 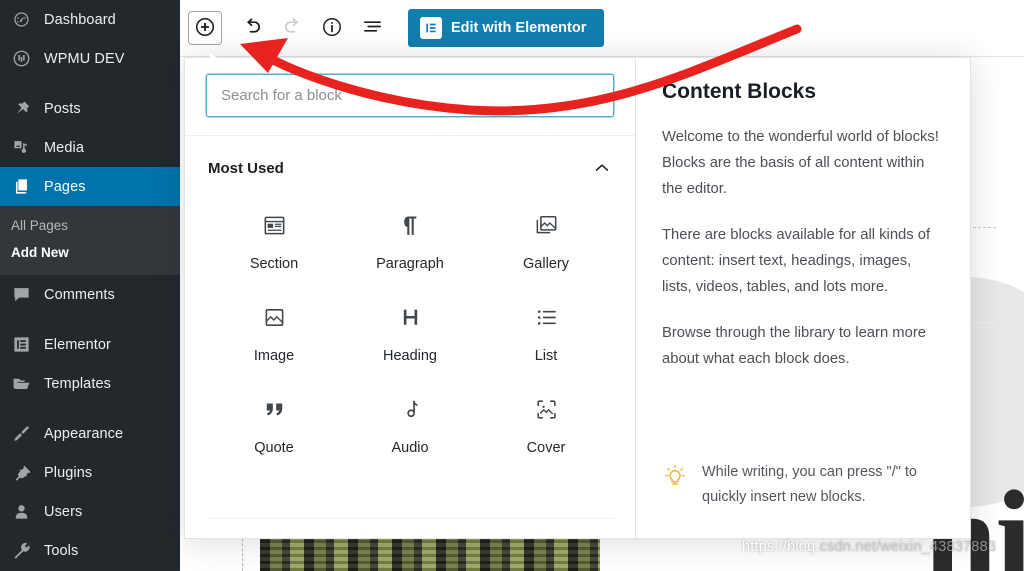 I want to click on block-item-image: Image, so click(x=274, y=333).